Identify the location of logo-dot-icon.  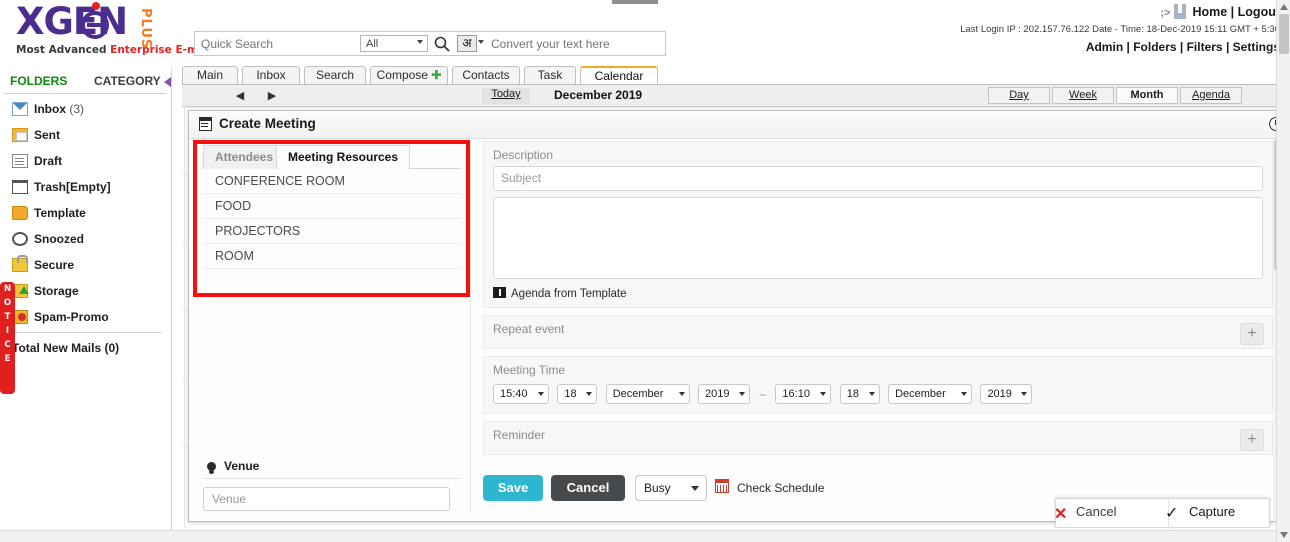
(96, 6).